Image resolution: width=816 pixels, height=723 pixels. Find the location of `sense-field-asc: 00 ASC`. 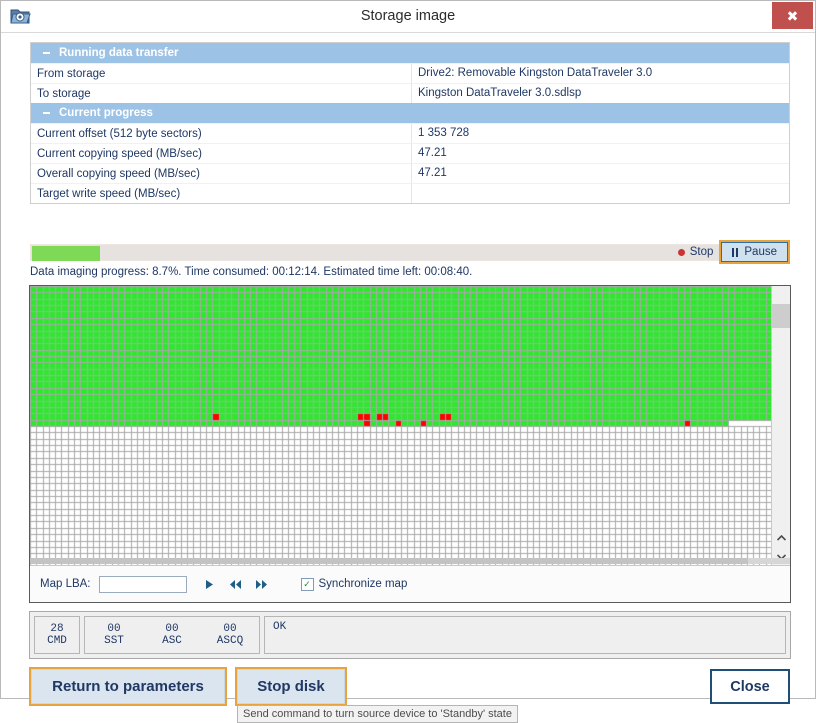

sense-field-asc: 00 ASC is located at coordinates (172, 635).